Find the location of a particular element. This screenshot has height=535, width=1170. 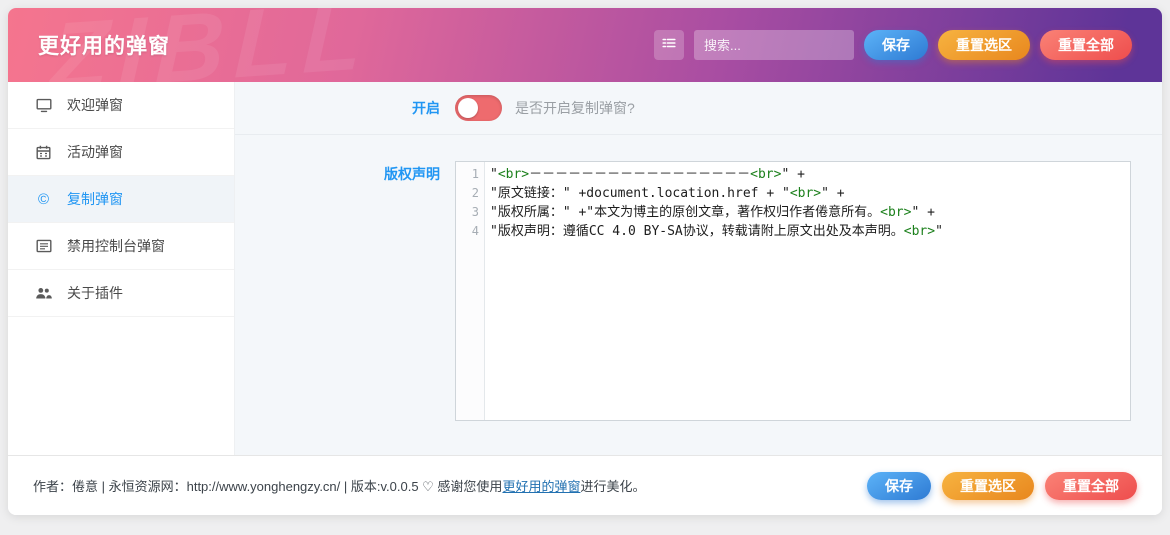

calendar-icon is located at coordinates (43, 152).